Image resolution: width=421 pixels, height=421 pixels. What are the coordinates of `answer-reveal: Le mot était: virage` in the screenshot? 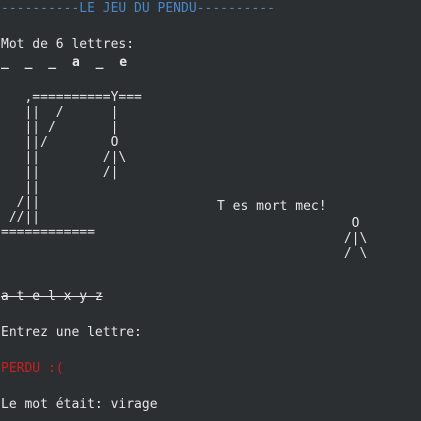 It's located at (79, 404).